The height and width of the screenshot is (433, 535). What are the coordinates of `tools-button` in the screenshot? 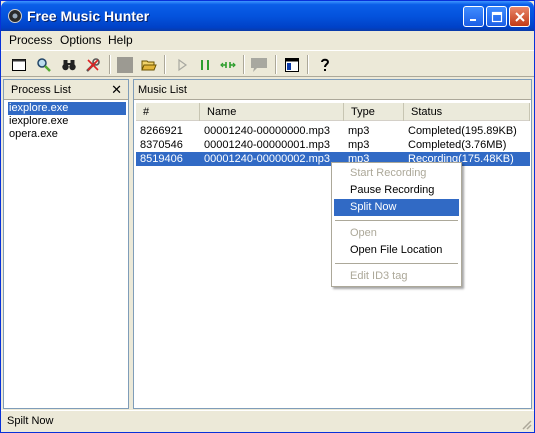 It's located at (93, 65).